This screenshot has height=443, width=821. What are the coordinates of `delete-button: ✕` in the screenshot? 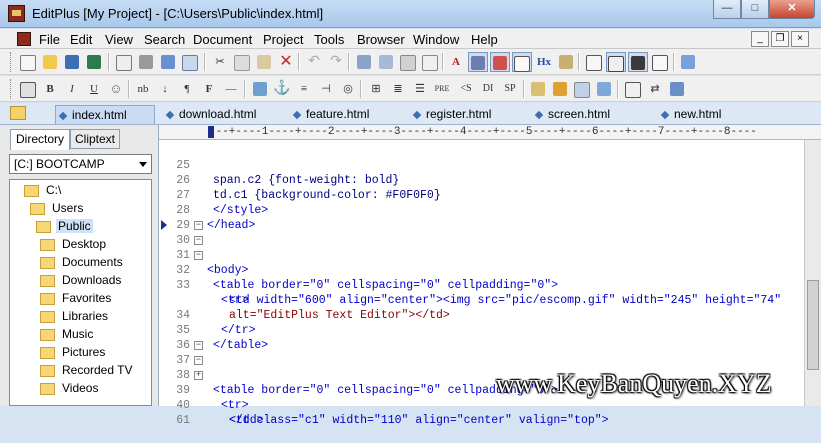 It's located at (286, 62).